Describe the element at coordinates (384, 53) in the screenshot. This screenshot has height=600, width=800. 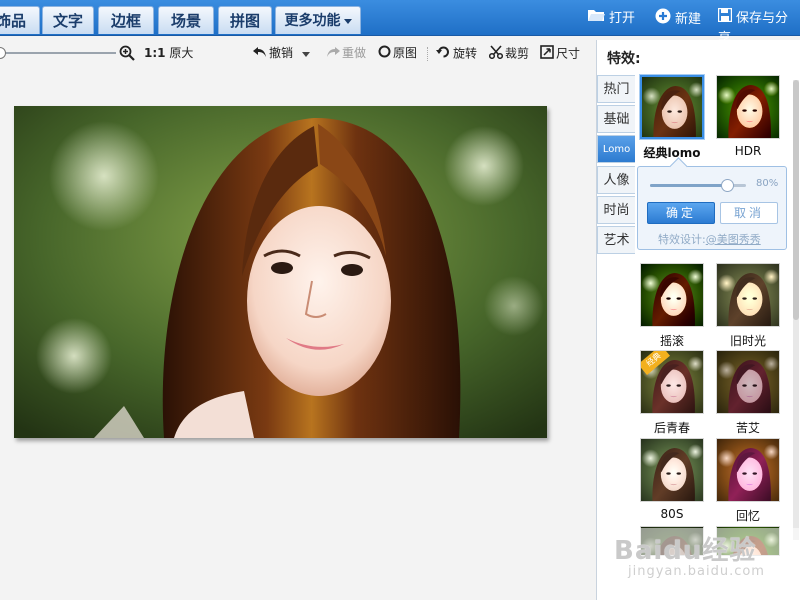
I see `circle-icon` at that location.